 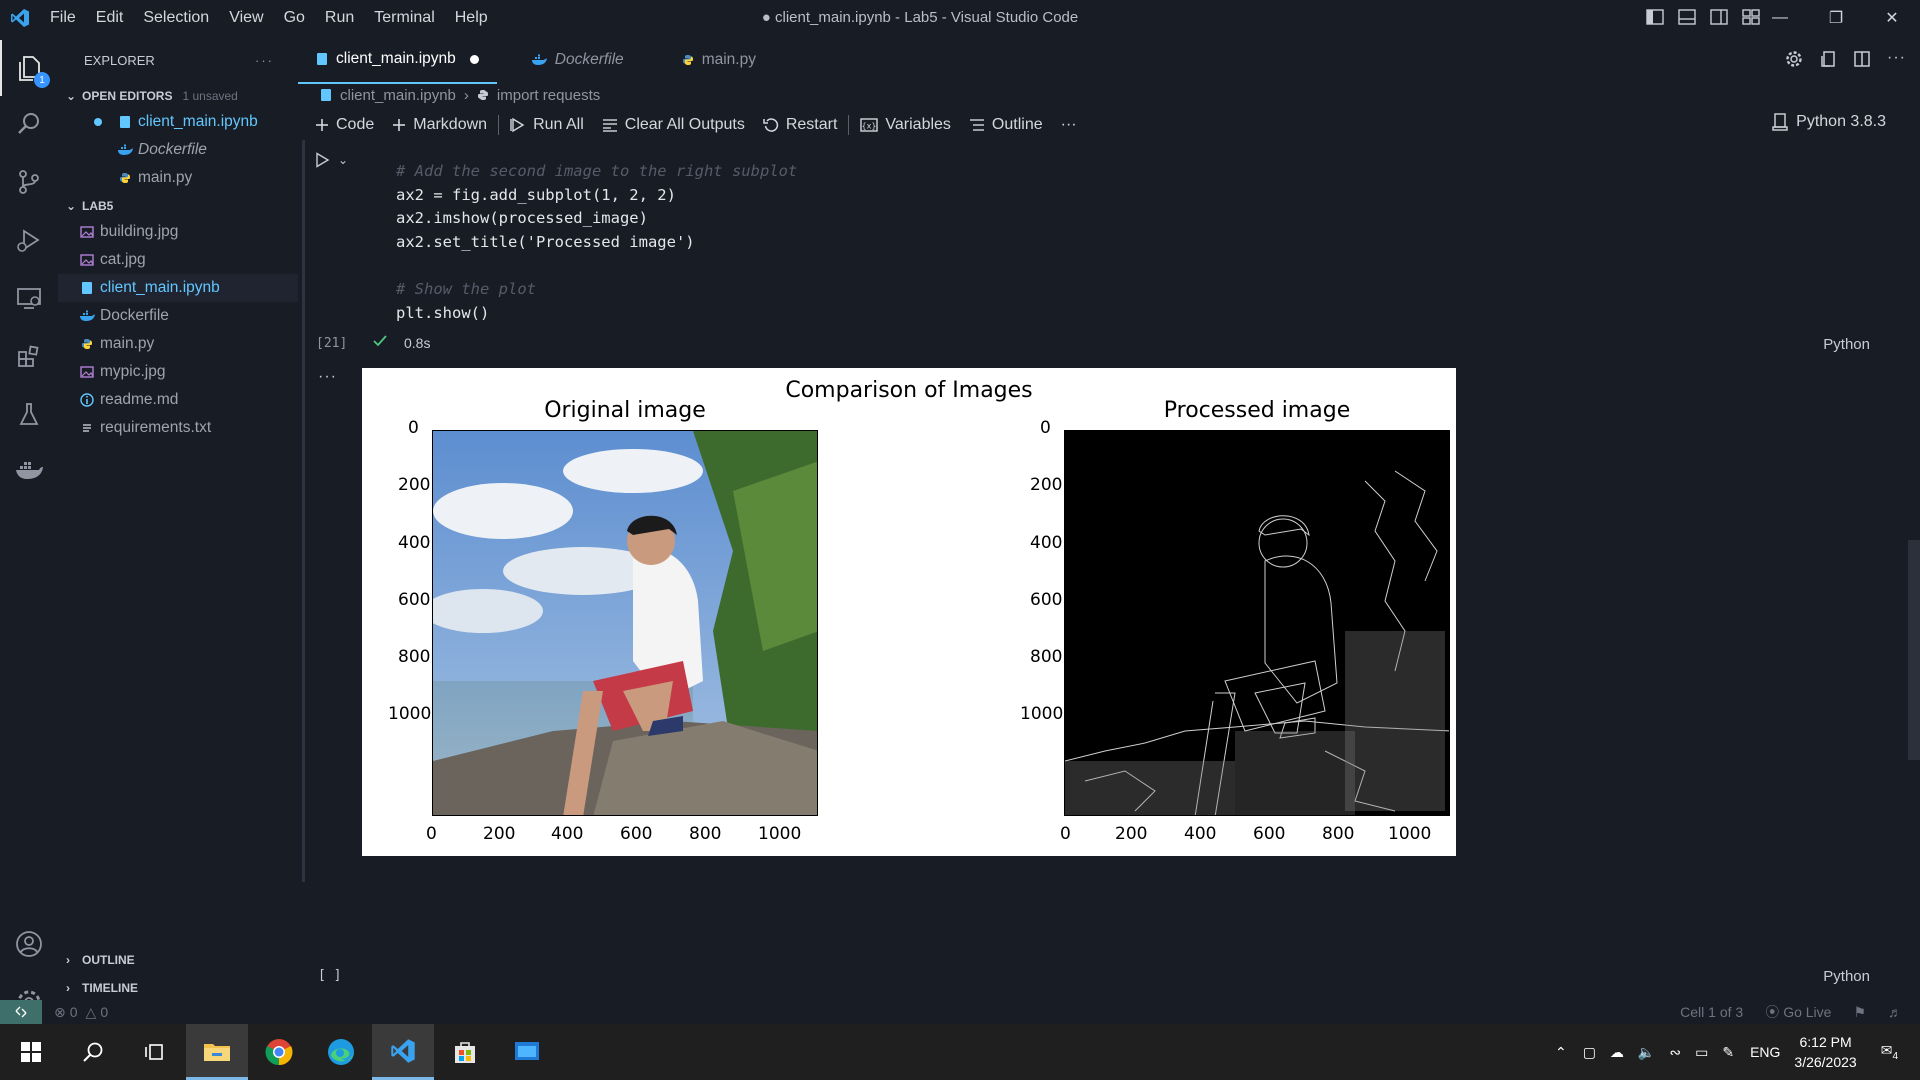 What do you see at coordinates (1765, 1052) in the screenshot?
I see `input-language: ENG` at bounding box center [1765, 1052].